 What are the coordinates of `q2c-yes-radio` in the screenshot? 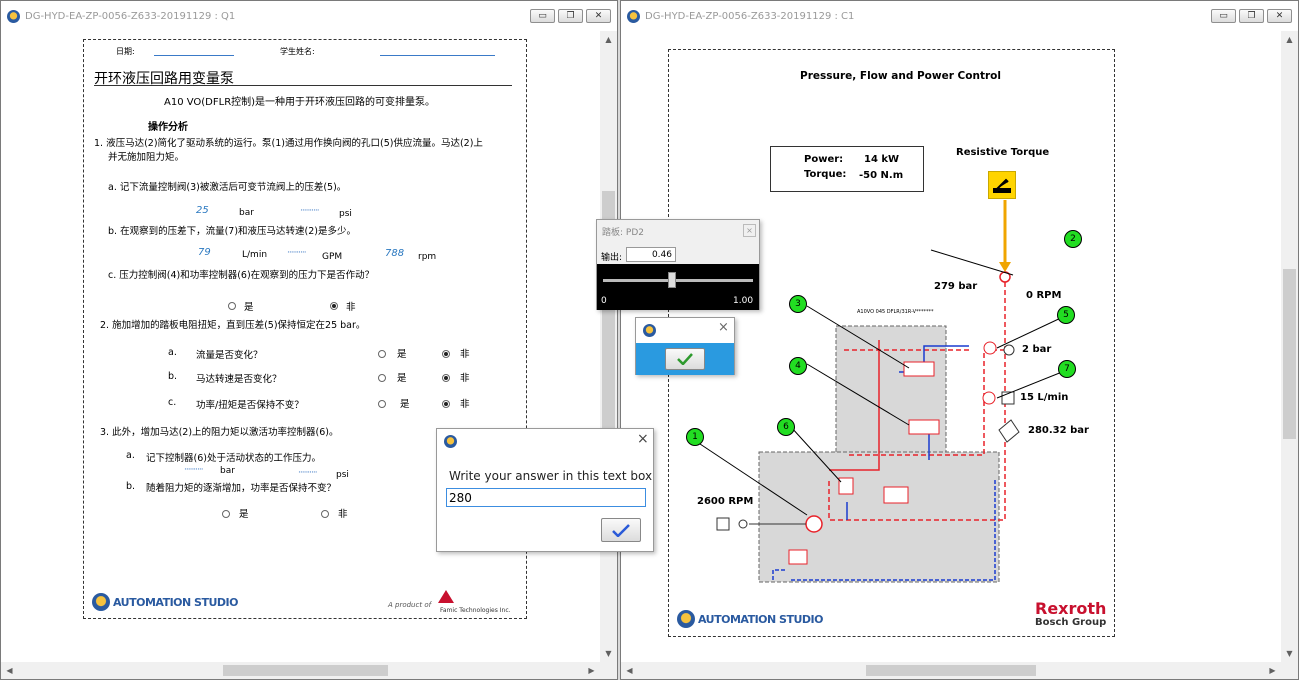 It's located at (382, 404).